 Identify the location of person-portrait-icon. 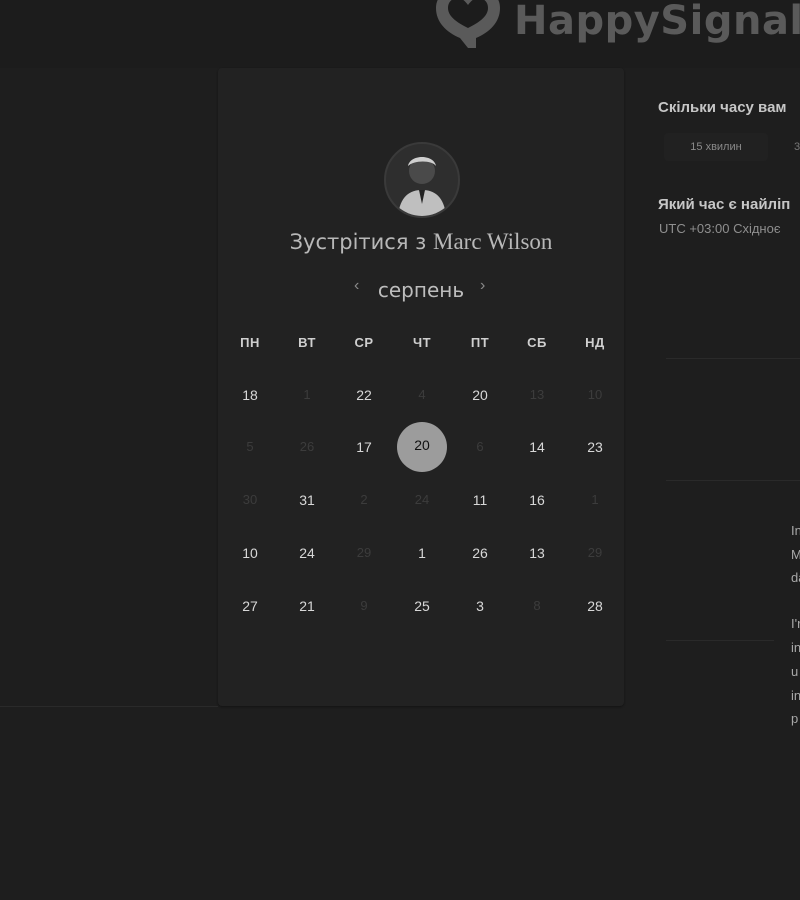
(422, 186).